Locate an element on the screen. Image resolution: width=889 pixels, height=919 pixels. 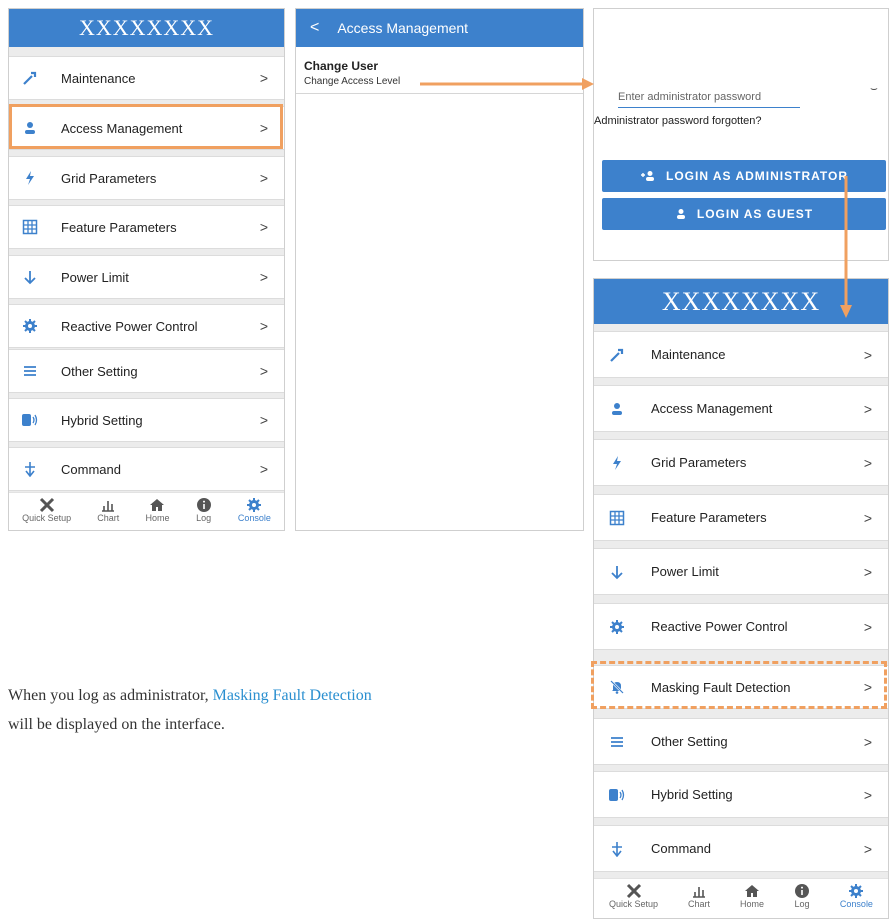
caption-highlight: Masking Fault Detection is located at coordinates (292, 695).